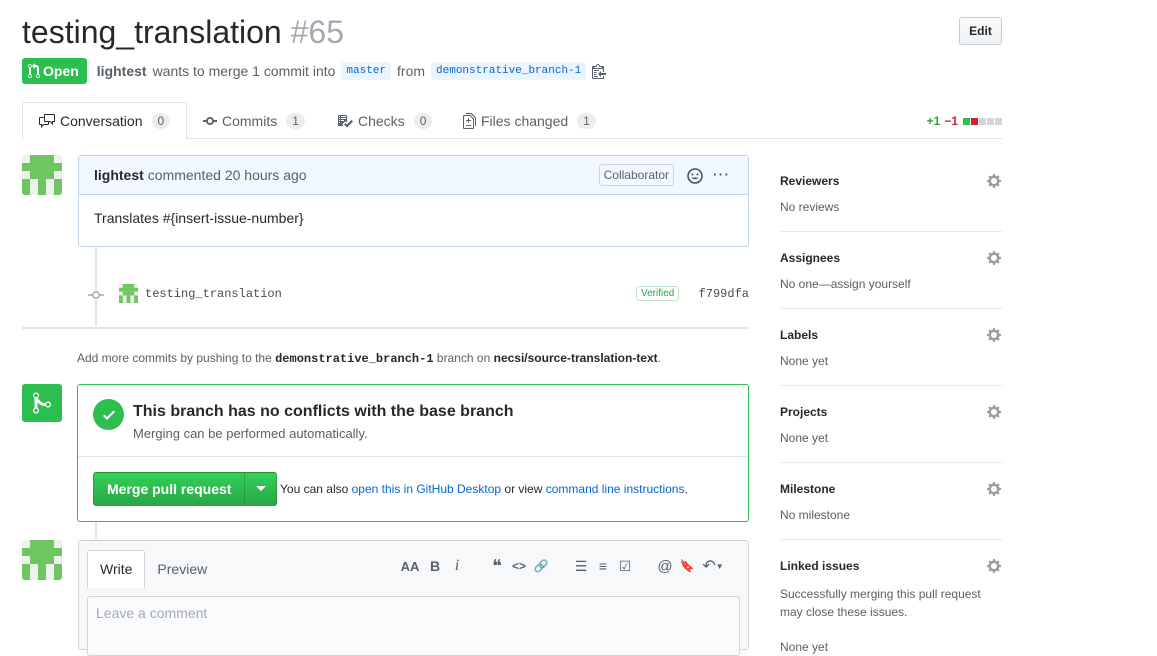  What do you see at coordinates (529, 120) in the screenshot?
I see `tab-files-changed: Files changed 1` at bounding box center [529, 120].